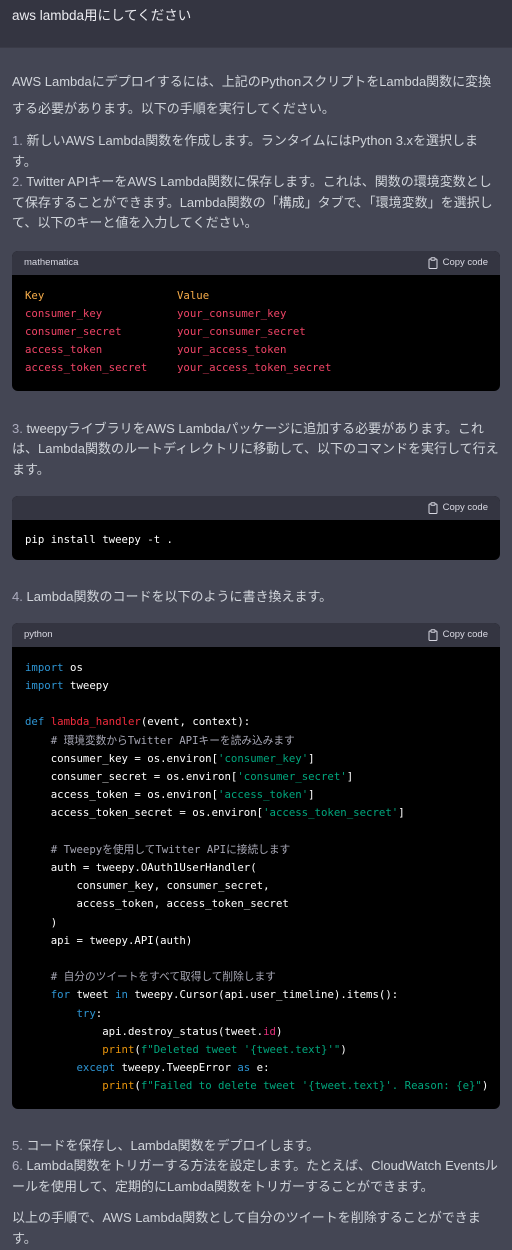 The image size is (512, 1250). I want to click on code-block-pip: Copy code pip install tweepy -t ., so click(256, 528).